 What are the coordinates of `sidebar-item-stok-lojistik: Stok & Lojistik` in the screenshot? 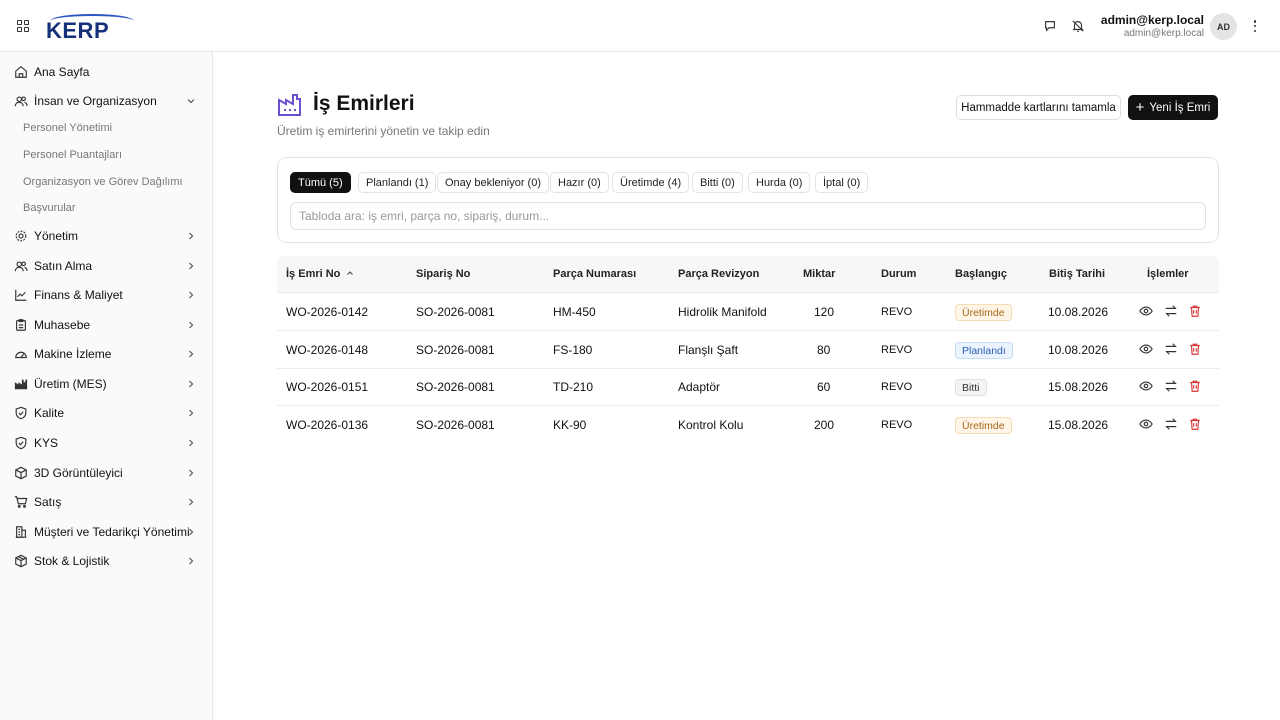 It's located at (106, 561).